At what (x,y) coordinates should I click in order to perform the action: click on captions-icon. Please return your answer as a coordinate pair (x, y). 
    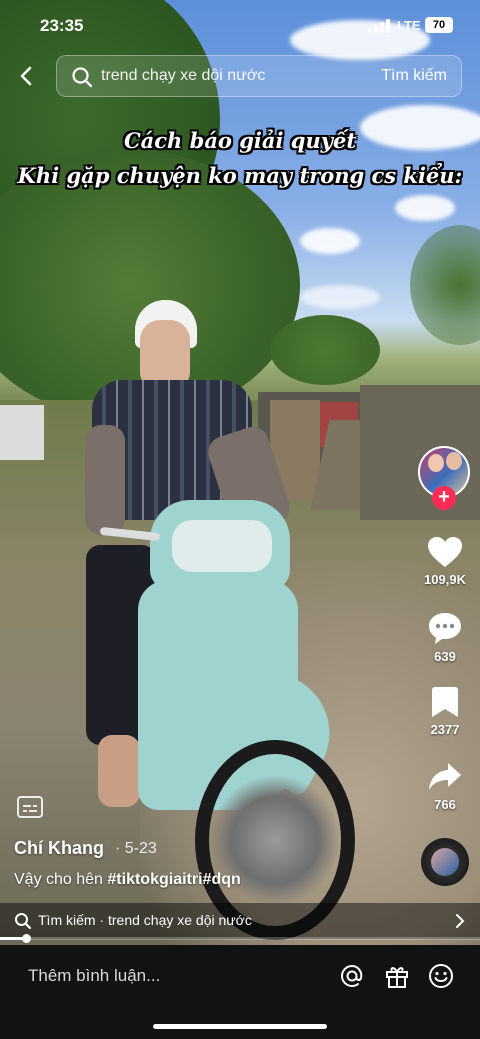
    Looking at the image, I should click on (30, 807).